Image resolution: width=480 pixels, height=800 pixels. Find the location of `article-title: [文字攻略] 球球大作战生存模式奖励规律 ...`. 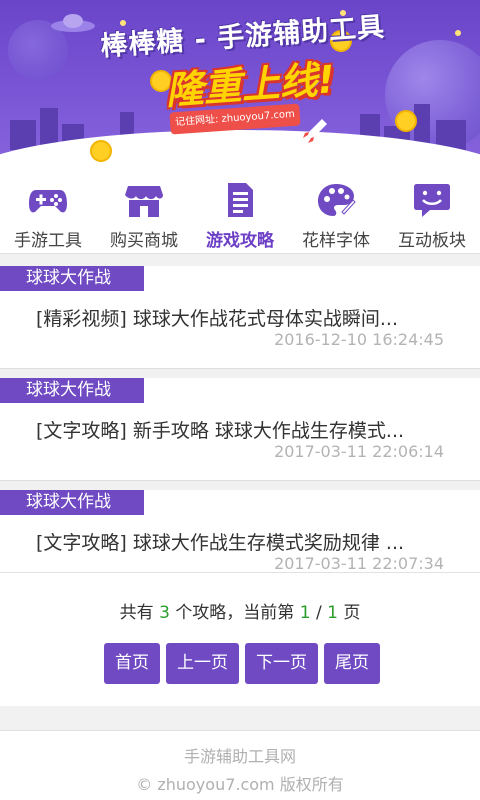

article-title: [文字攻略] 球球大作战生存模式奖励规律 ... is located at coordinates (246, 541).